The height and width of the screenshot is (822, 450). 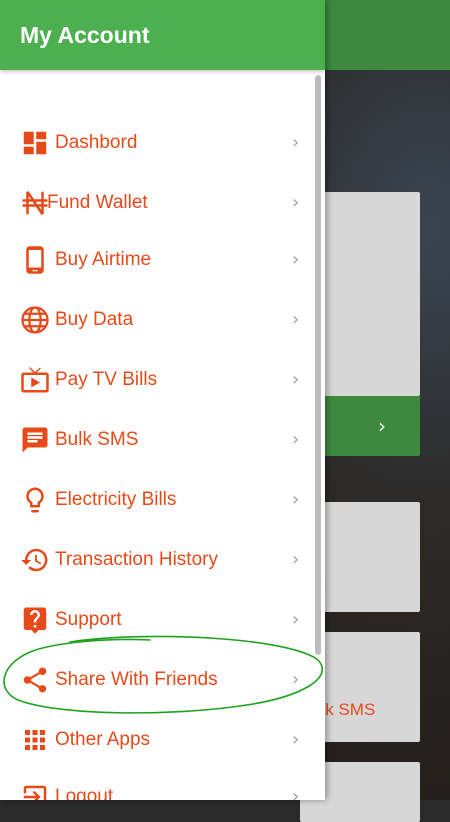 What do you see at coordinates (155, 455) in the screenshot?
I see `menu-item-bulk-sms: Bulk SMS ›` at bounding box center [155, 455].